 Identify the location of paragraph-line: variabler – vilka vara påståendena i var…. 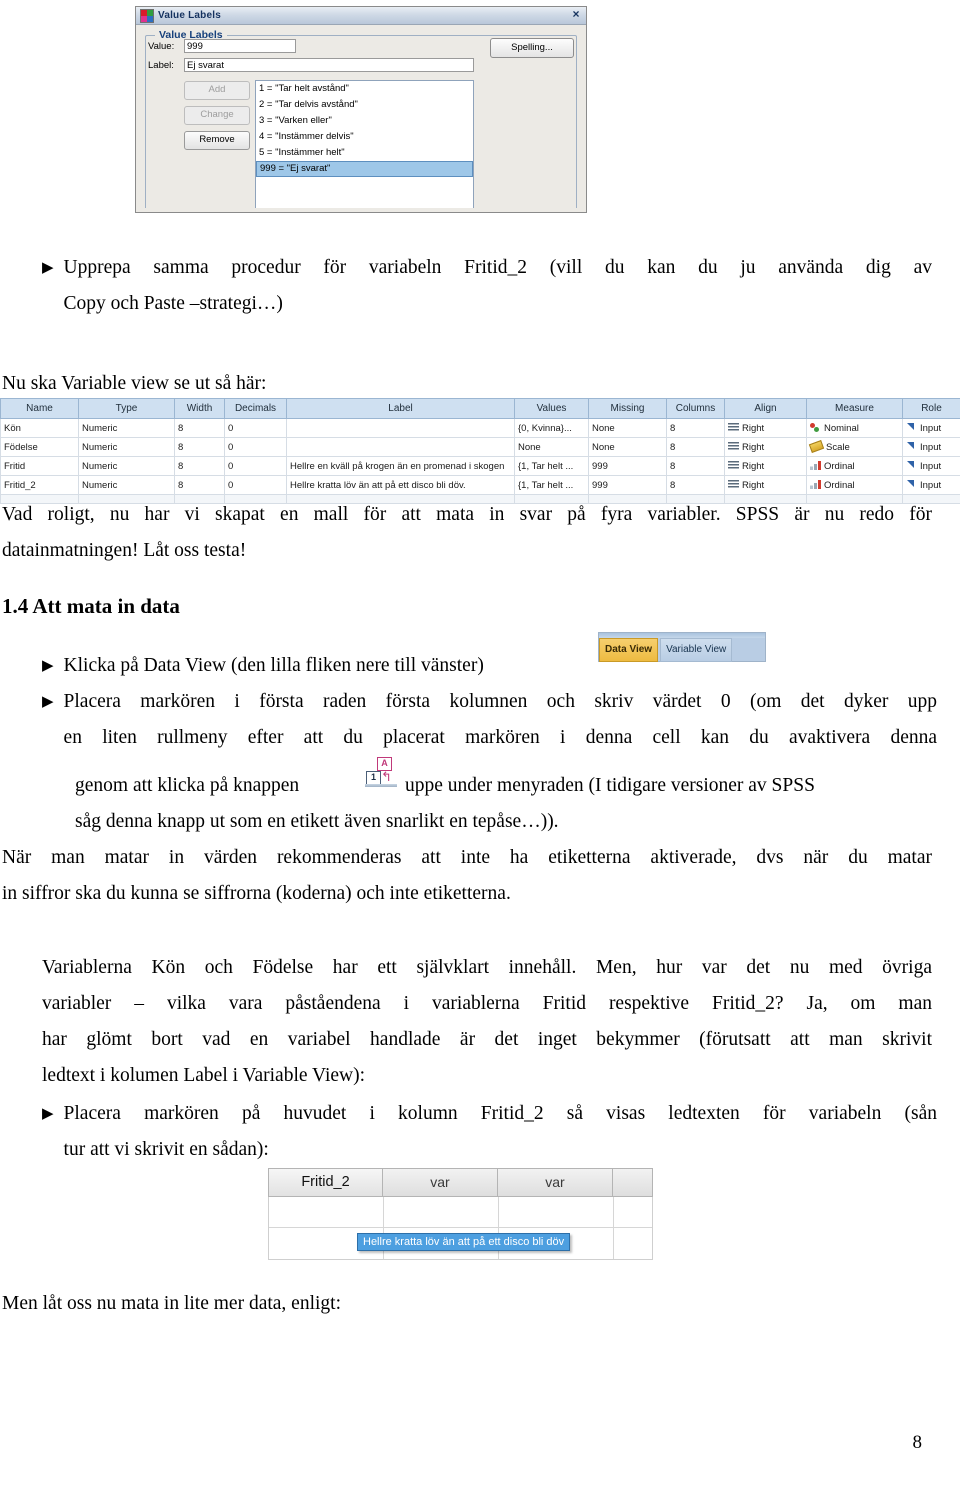
(487, 1003).